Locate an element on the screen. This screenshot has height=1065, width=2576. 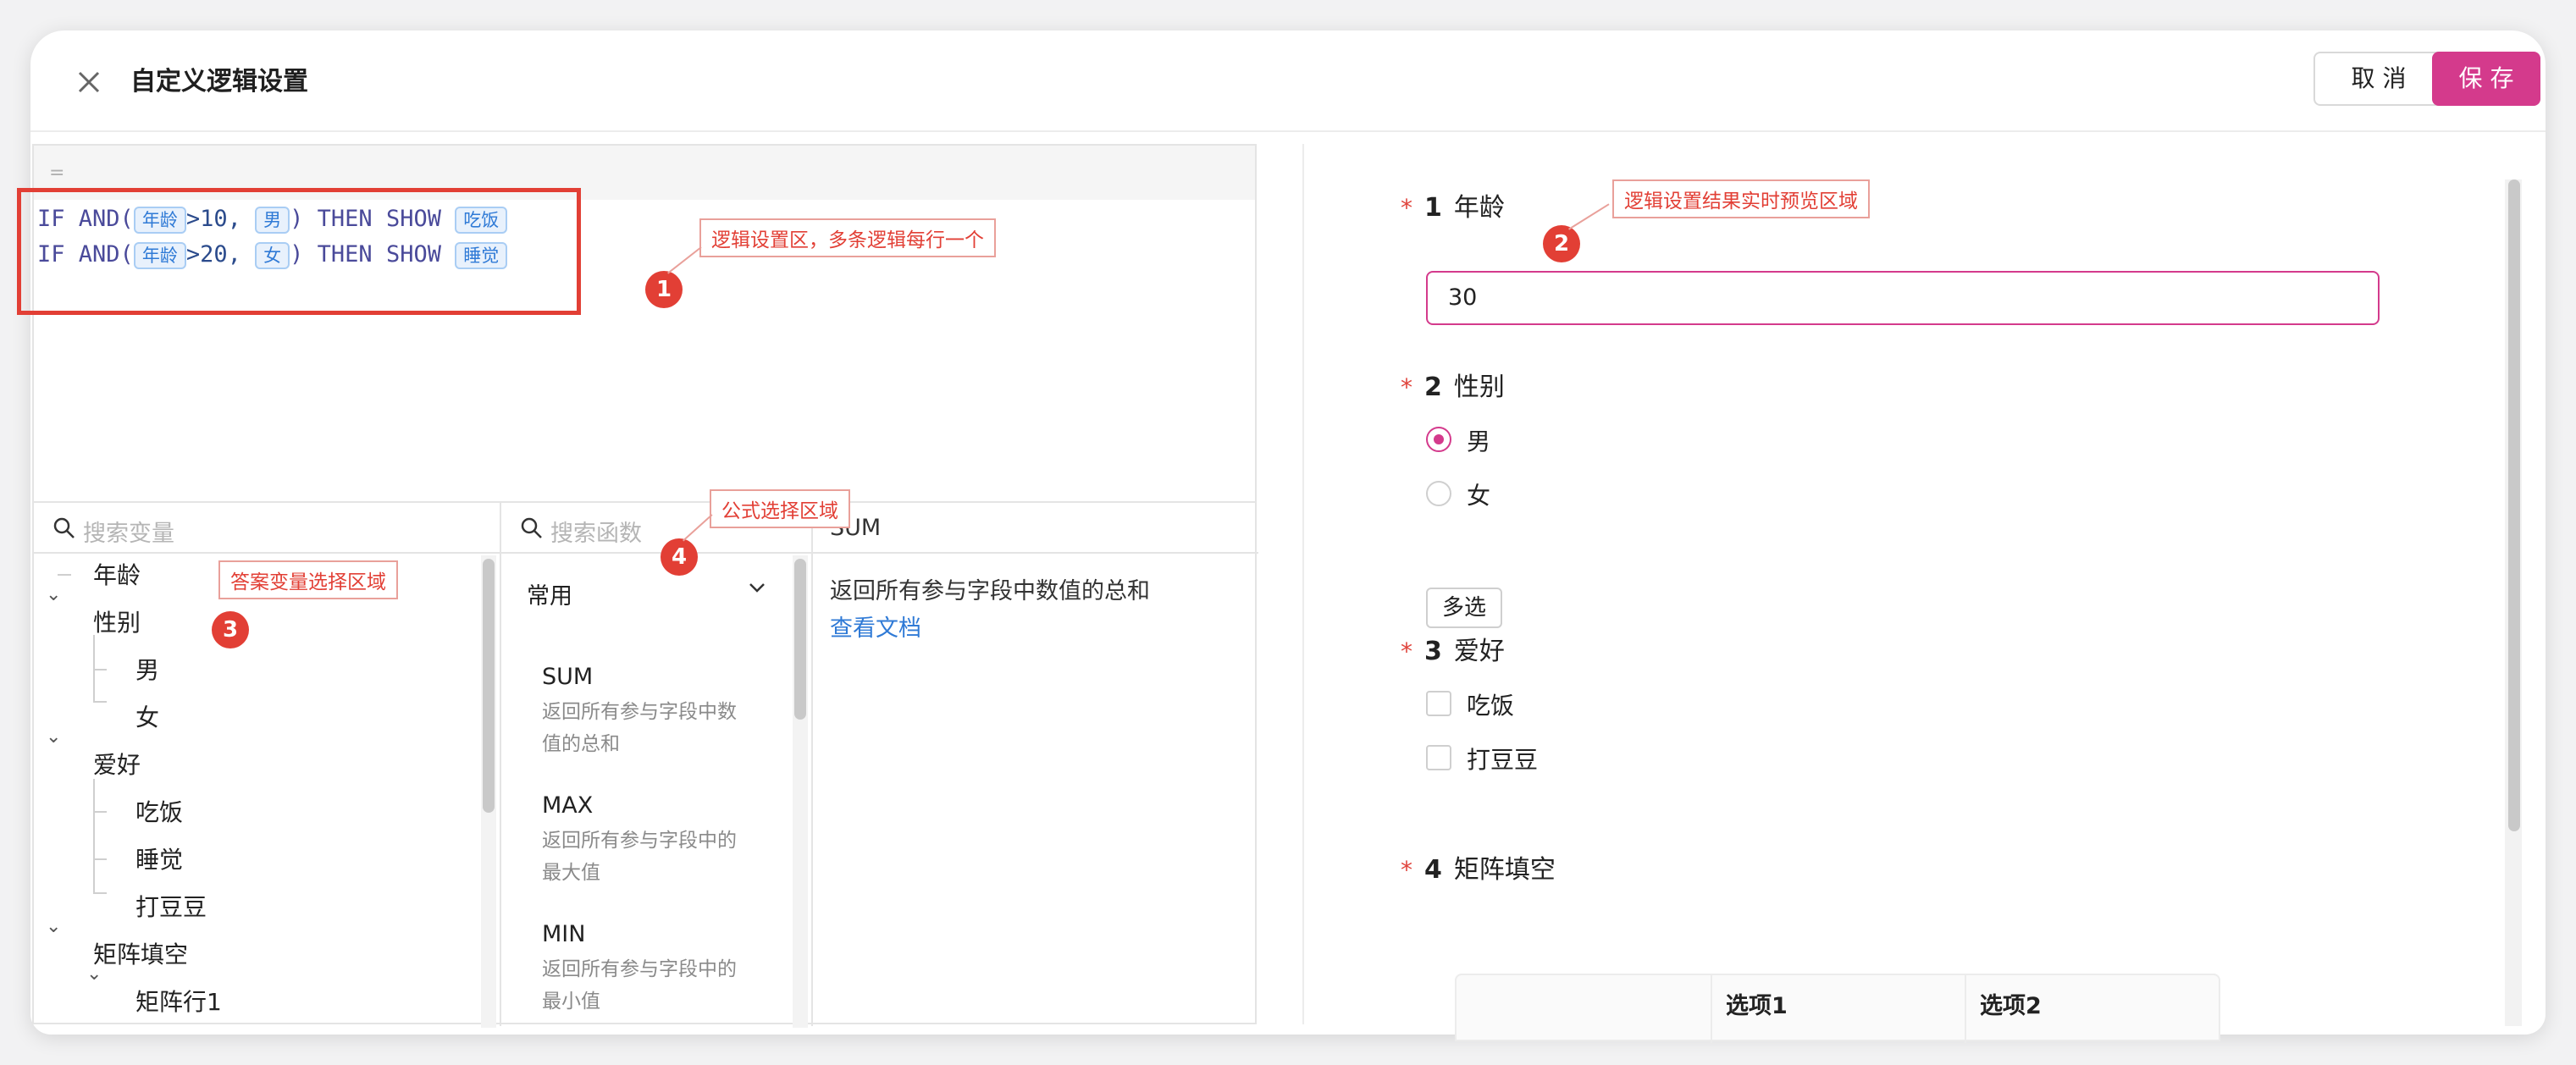
close-icon is located at coordinates (89, 82).